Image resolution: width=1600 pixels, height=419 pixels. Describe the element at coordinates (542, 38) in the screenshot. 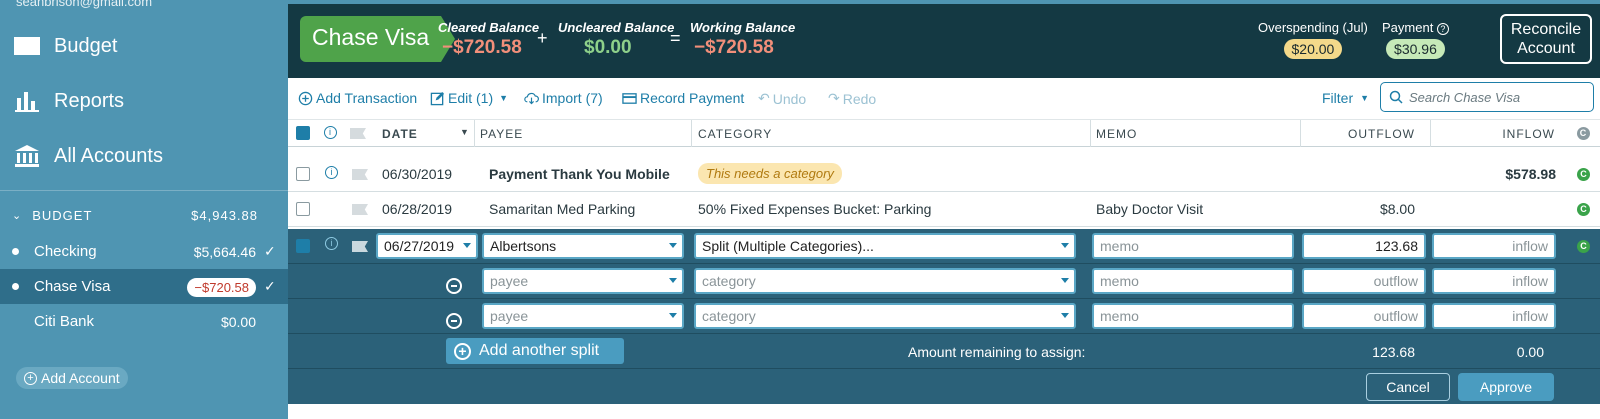

I see `plus-sign: +` at that location.